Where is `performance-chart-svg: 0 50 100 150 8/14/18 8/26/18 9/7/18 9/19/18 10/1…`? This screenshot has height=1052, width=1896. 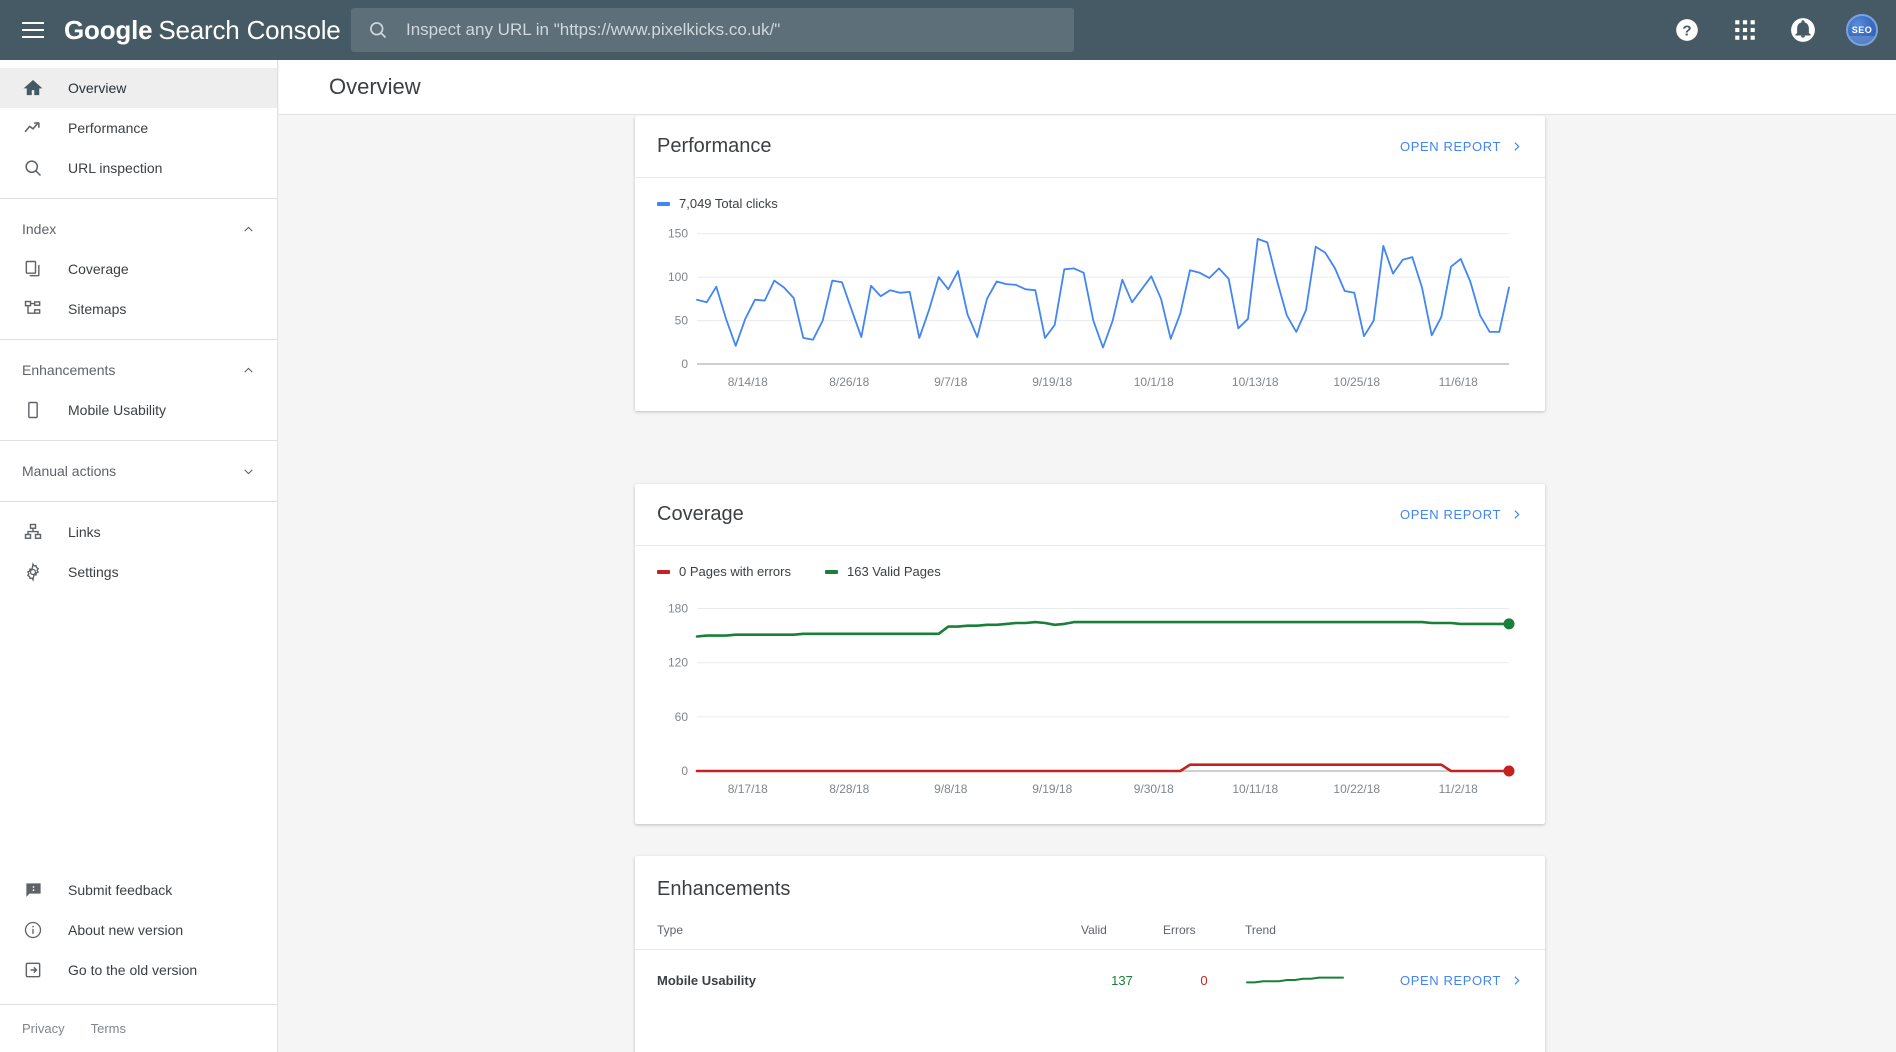
performance-chart-svg: 0 50 100 150 8/14/18 8/26/18 9/7/18 9/19/18 10/1… is located at coordinates (1089, 308).